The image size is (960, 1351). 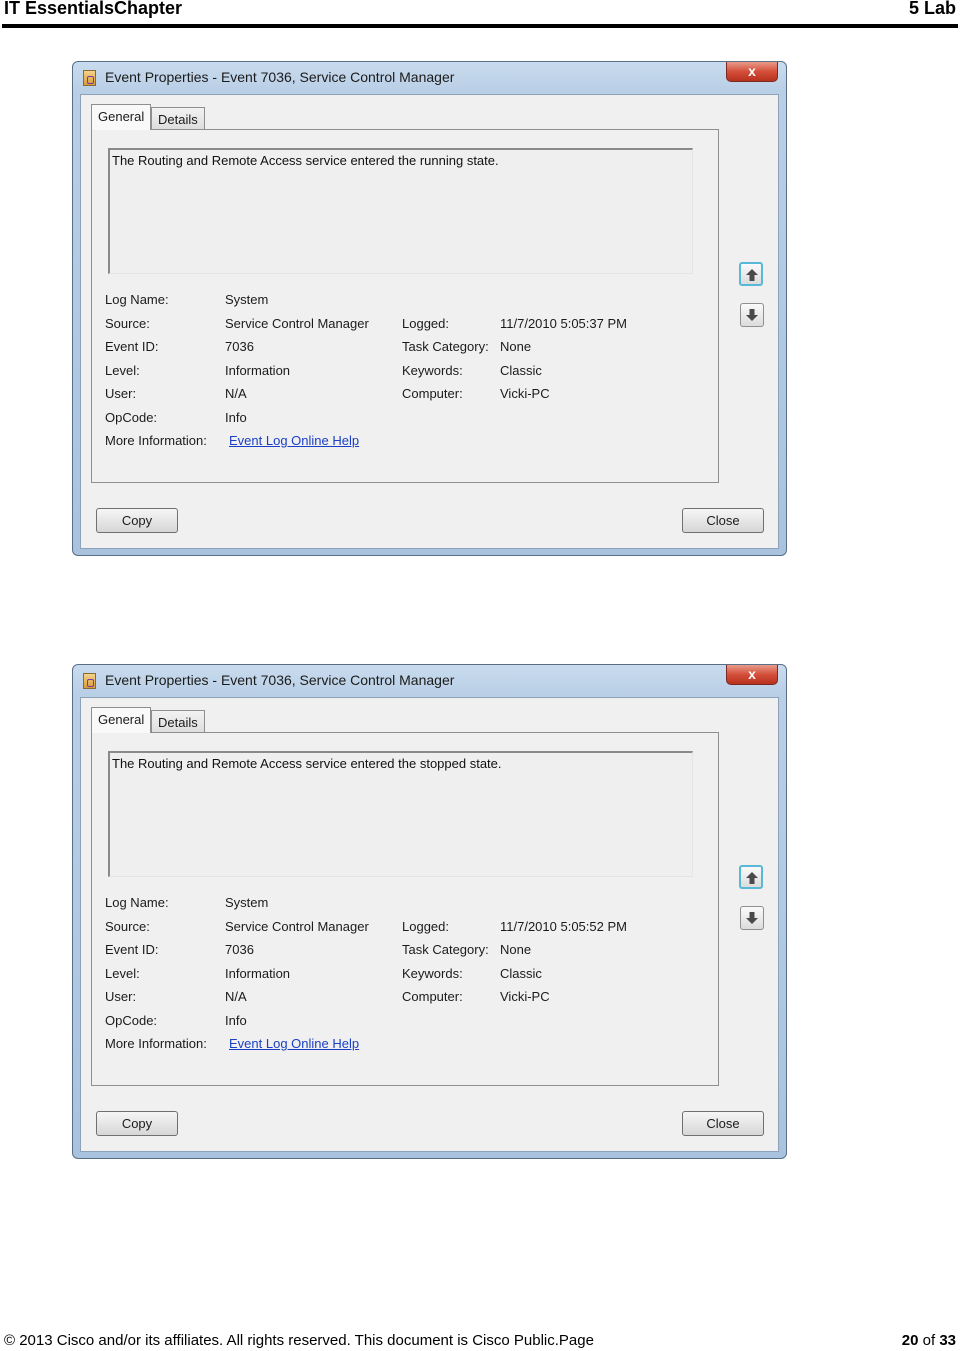 I want to click on page-number: 20 of 33, so click(x=929, y=1340).